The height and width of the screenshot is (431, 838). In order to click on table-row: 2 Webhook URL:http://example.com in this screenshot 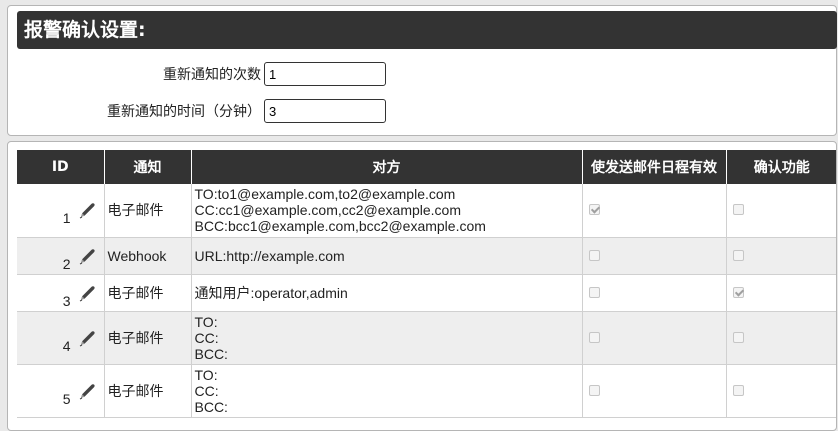, I will do `click(426, 256)`.